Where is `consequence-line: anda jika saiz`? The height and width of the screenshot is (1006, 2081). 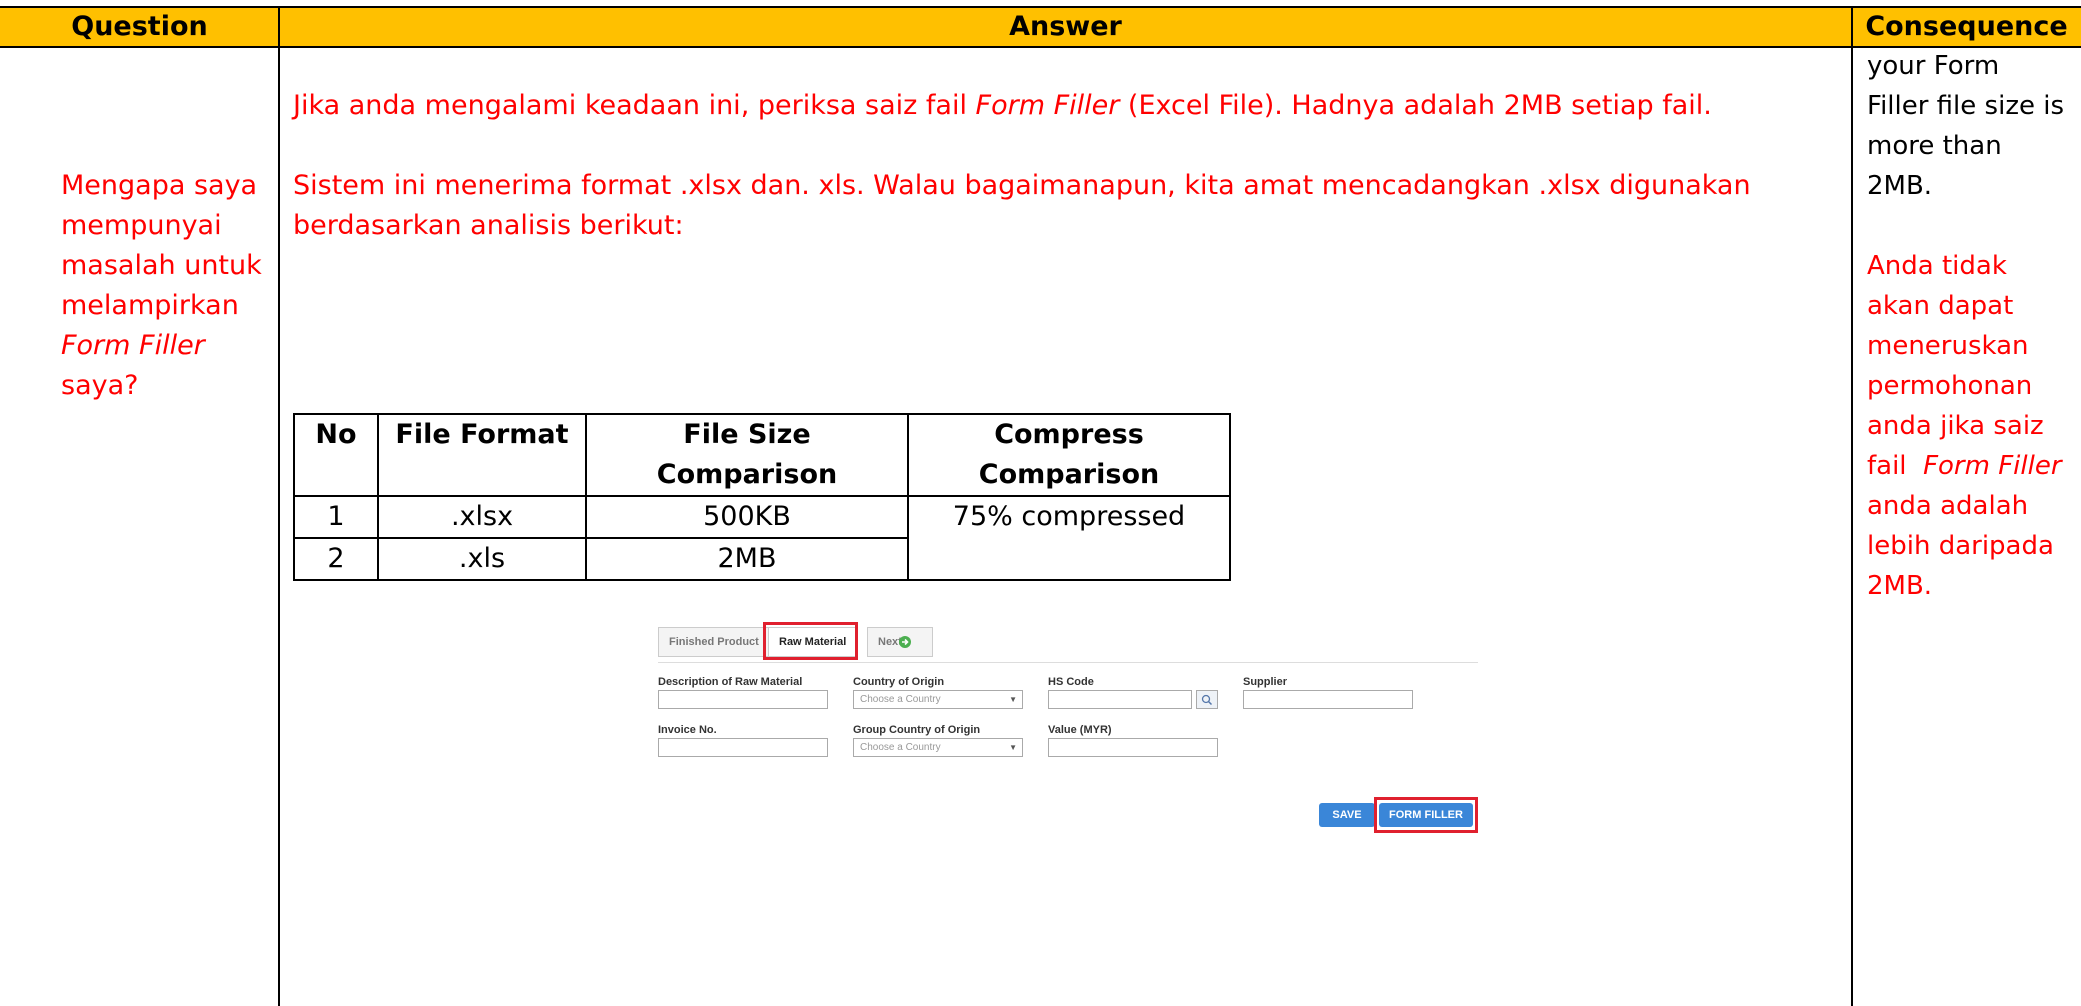
consequence-line: anda jika saiz is located at coordinates (1955, 426).